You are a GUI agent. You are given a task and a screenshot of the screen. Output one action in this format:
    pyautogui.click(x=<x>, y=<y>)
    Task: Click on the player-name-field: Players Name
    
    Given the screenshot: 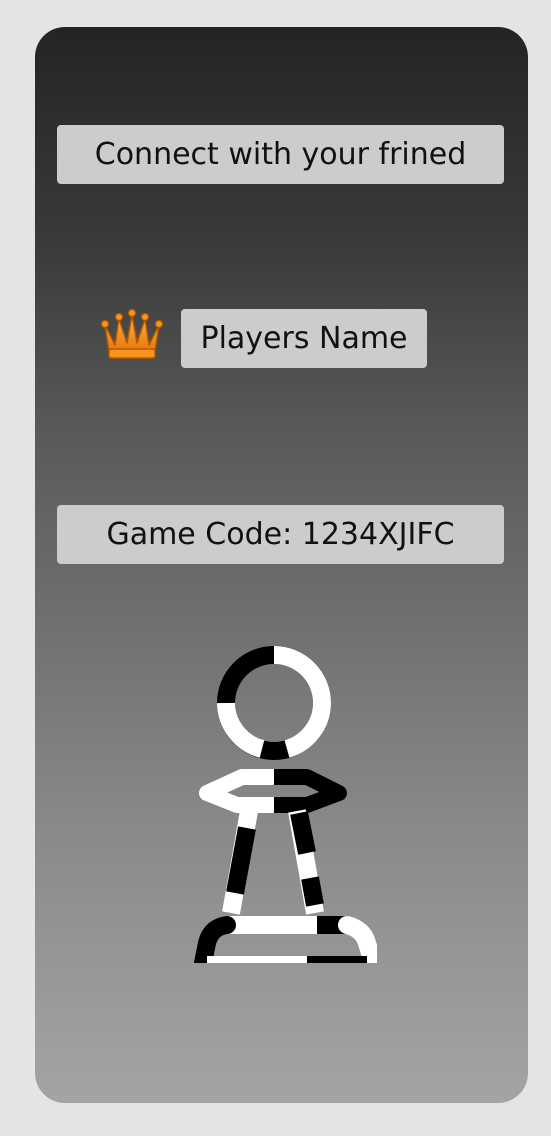 What is the action you would take?
    pyautogui.click(x=304, y=338)
    